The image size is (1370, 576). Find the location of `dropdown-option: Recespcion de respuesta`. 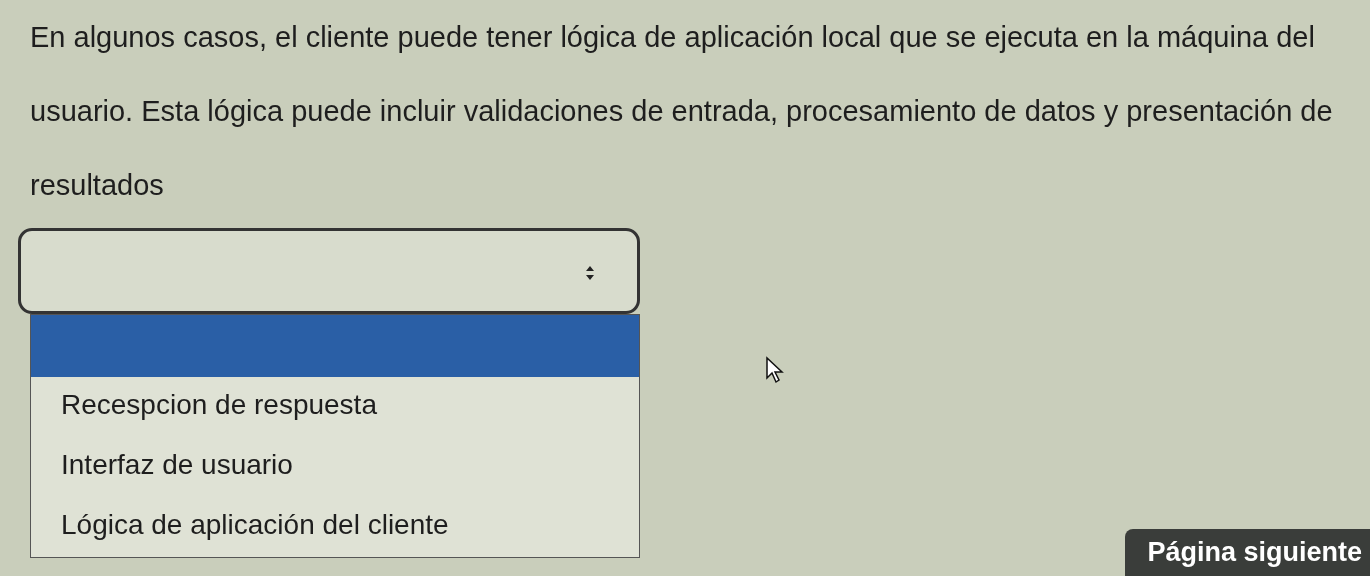

dropdown-option: Recespcion de respuesta is located at coordinates (335, 407).